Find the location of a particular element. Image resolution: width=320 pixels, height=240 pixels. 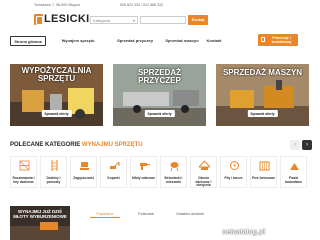

logo-text: LESICKI is located at coordinates (67, 19).